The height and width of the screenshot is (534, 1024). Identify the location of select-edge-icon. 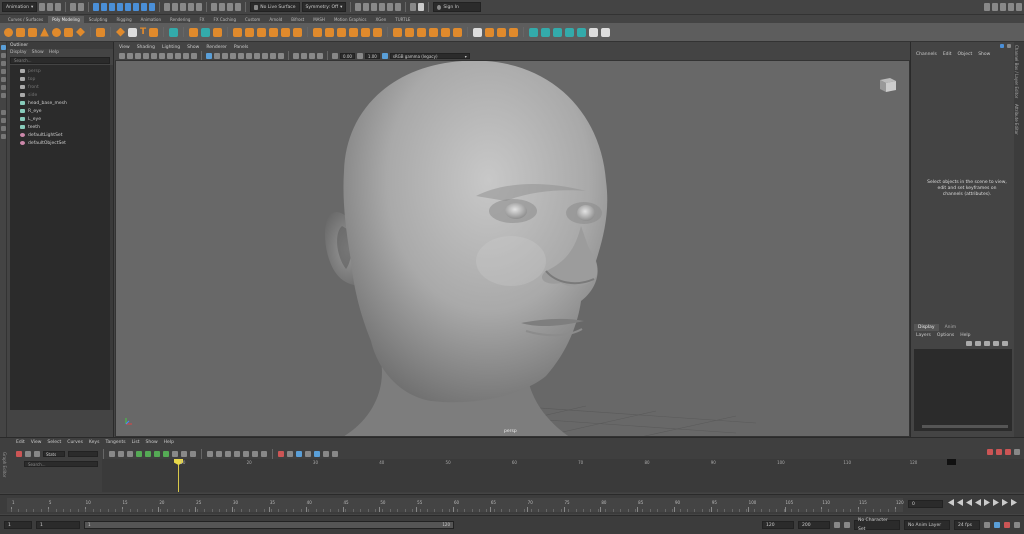
(128, 7).